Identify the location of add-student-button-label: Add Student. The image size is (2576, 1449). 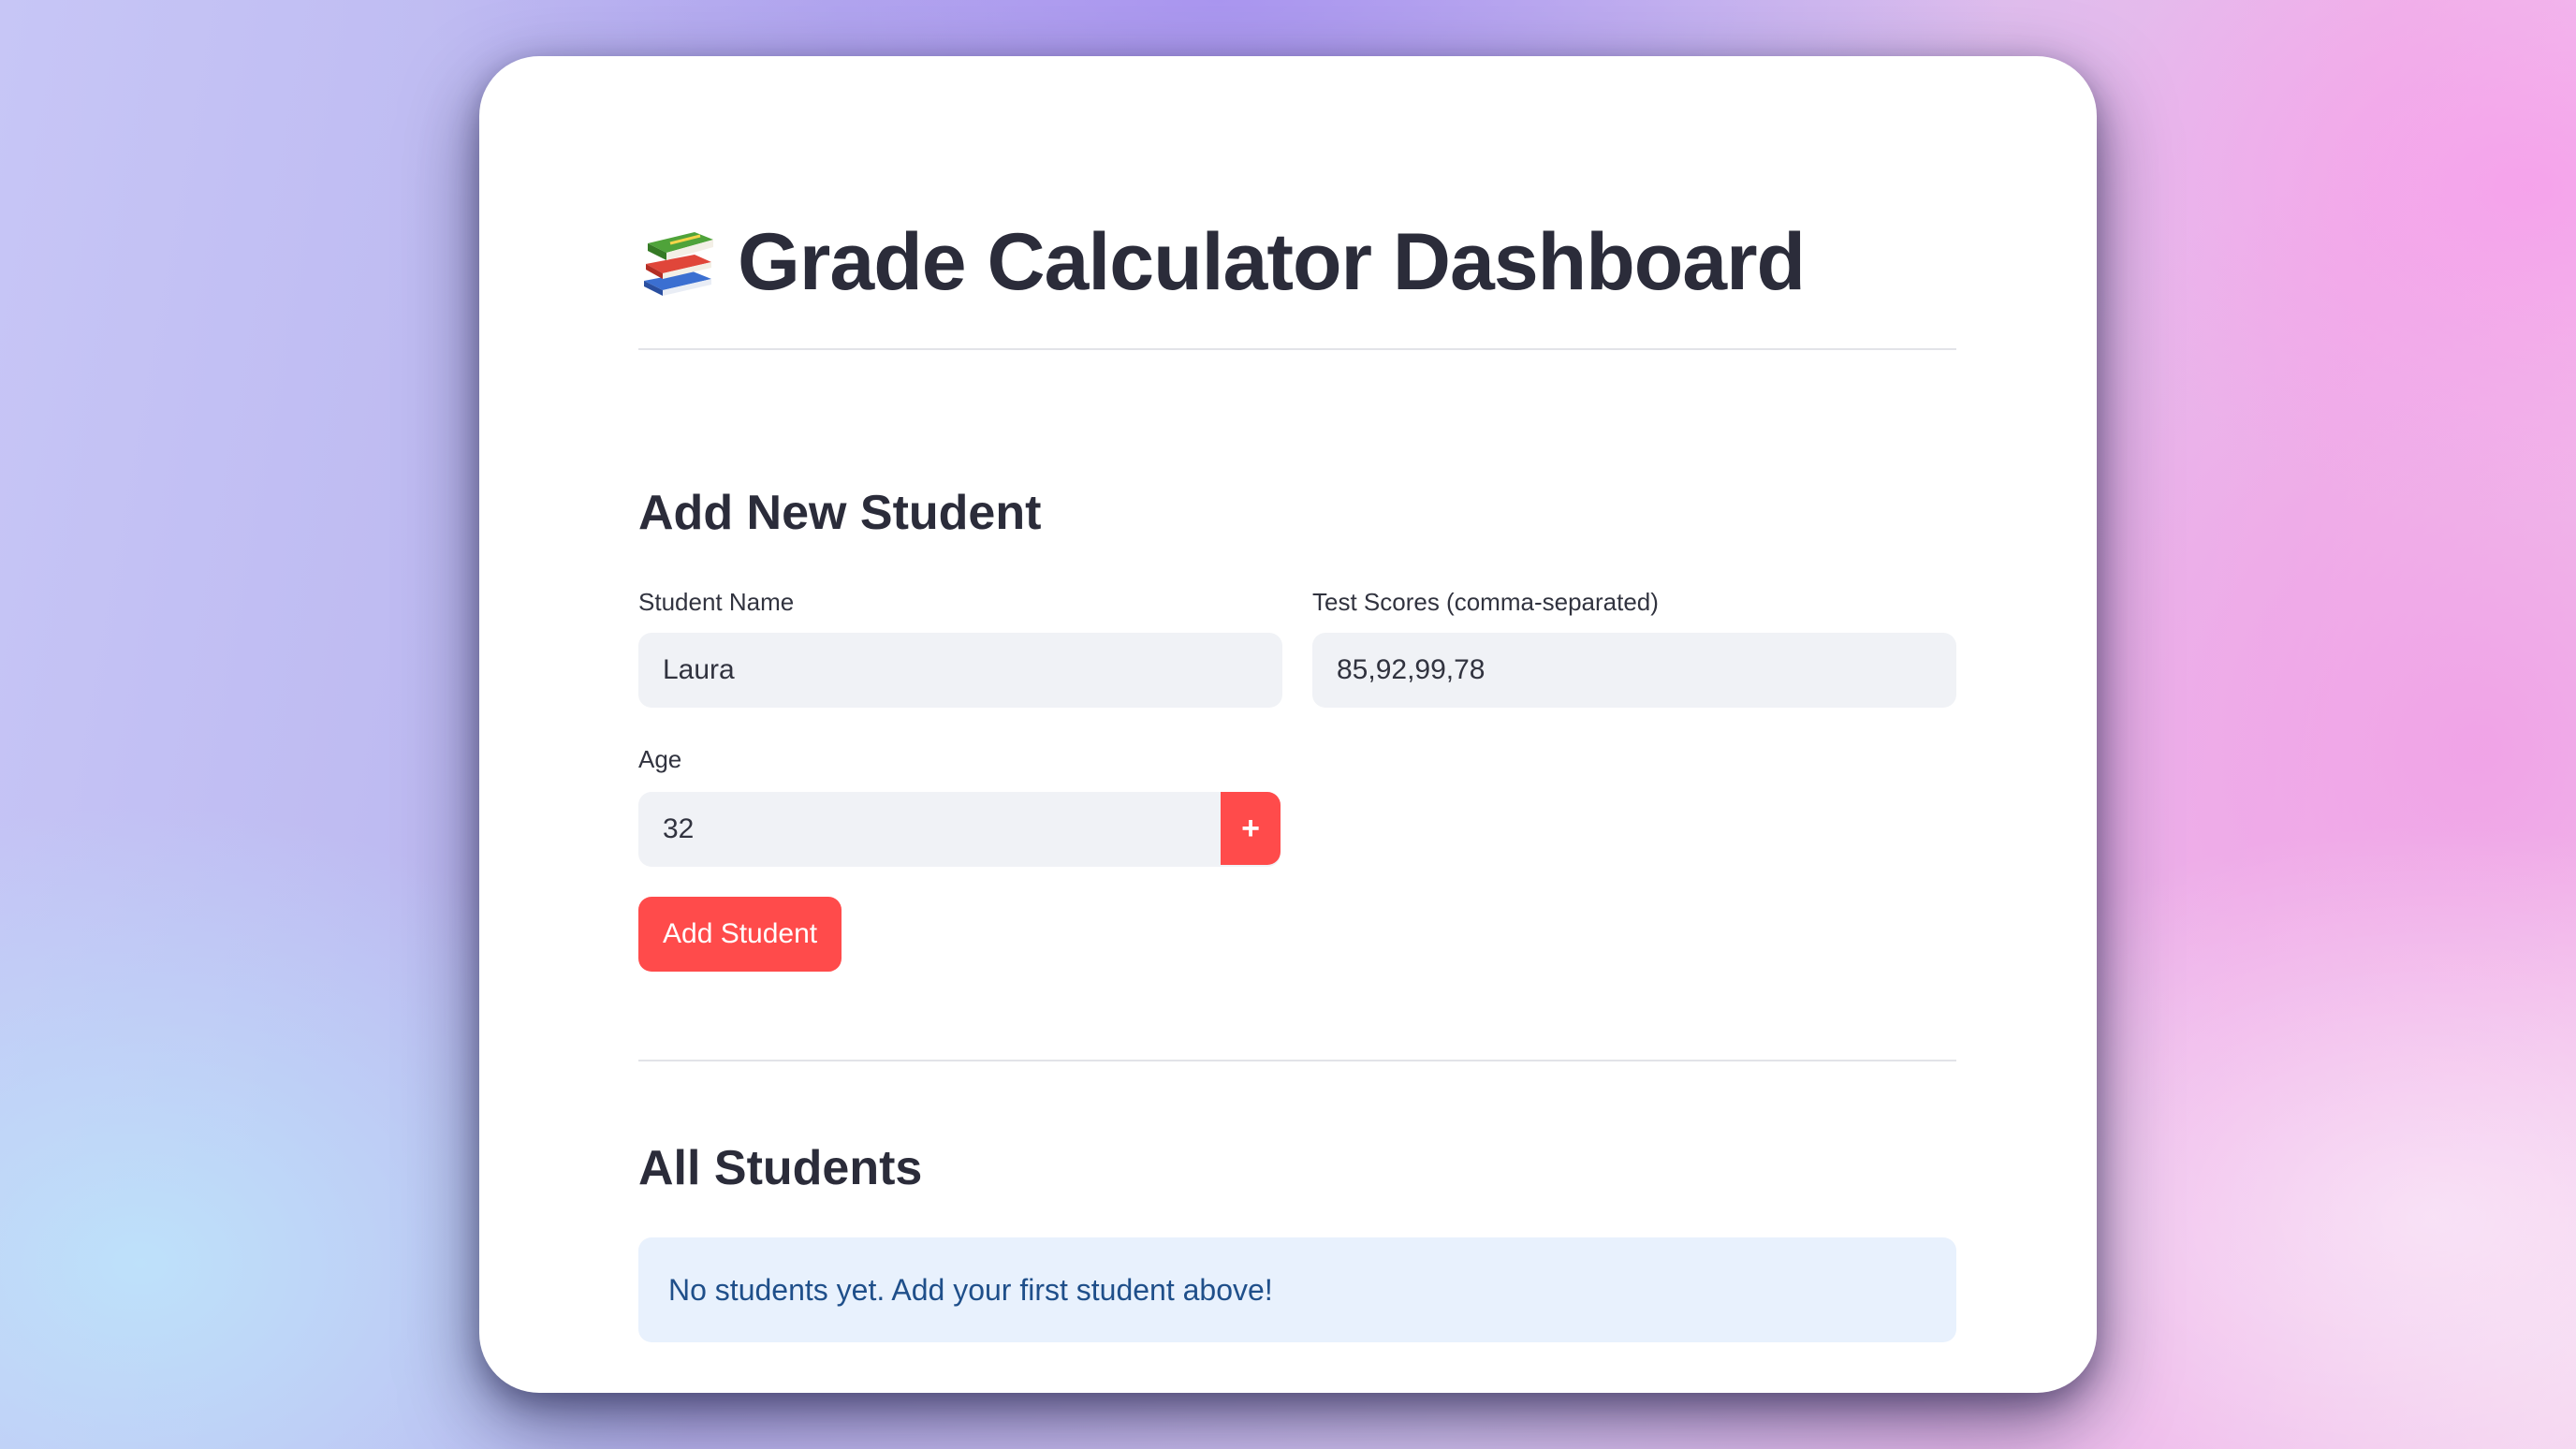
(741, 933).